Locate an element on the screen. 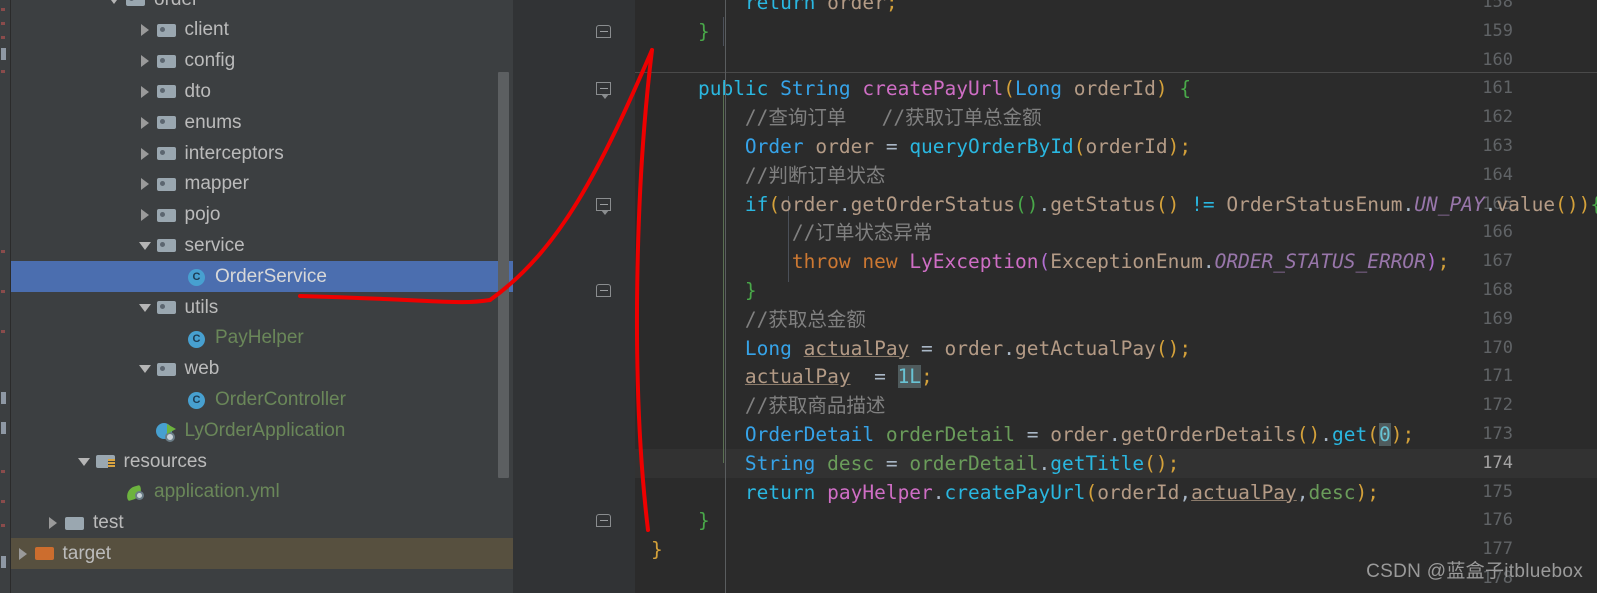 This screenshot has width=1597, height=593. tree-item-resources: resources is located at coordinates (262, 461).